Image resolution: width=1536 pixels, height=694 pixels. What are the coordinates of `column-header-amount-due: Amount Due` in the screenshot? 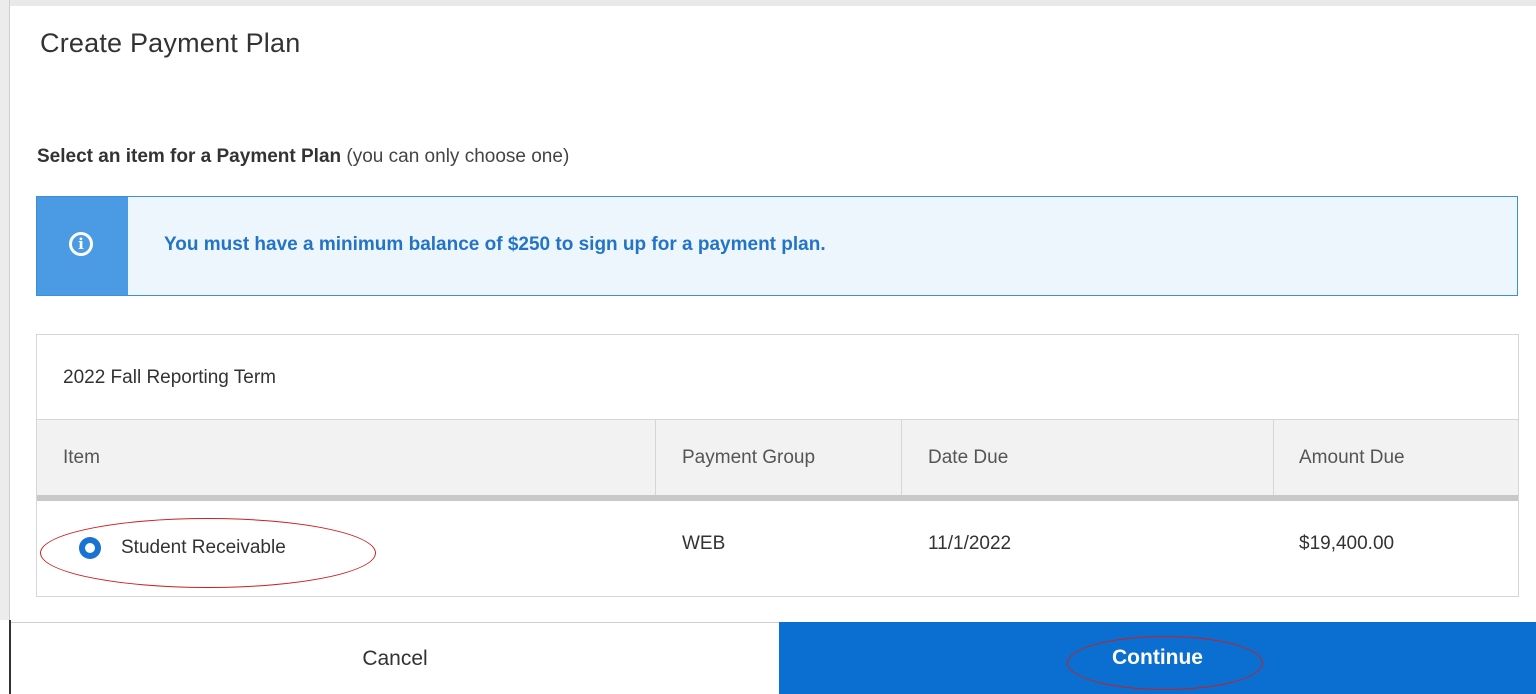 It's located at (1352, 457).